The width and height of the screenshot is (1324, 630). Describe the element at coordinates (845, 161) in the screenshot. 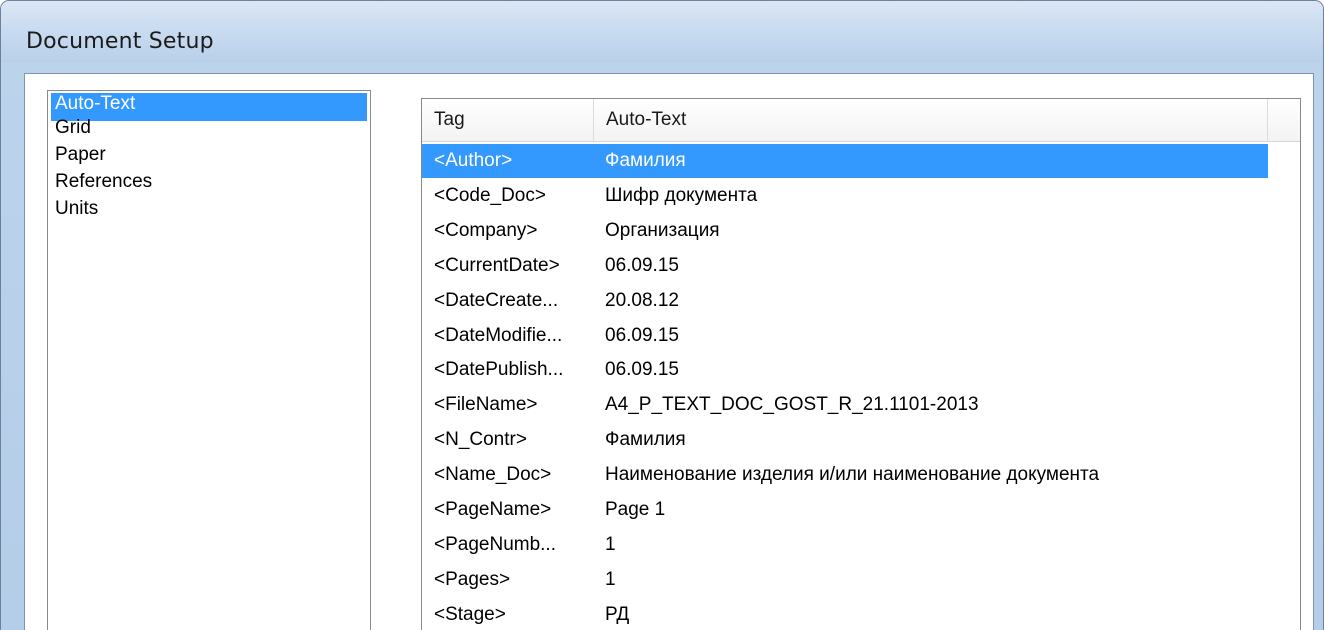

I see `table-row: <Author> Фамилия` at that location.